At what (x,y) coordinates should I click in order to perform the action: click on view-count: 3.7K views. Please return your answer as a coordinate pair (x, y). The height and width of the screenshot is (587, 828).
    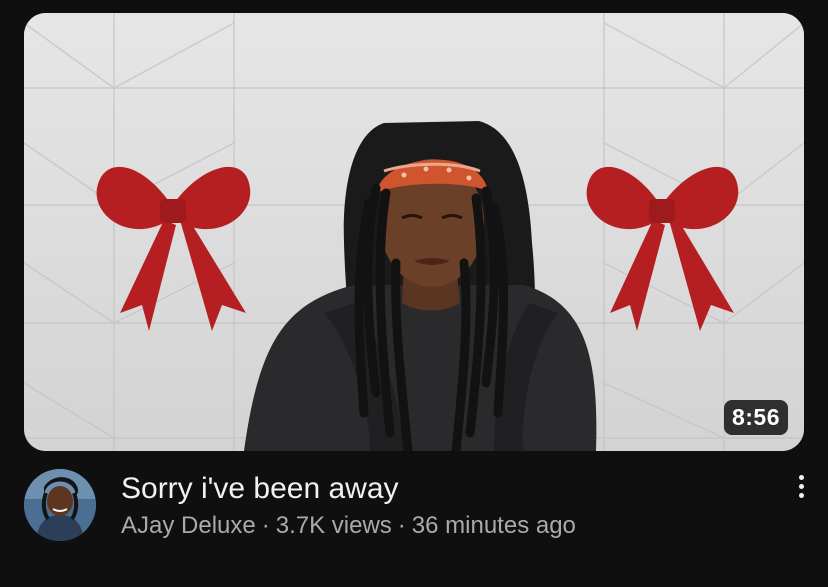
    Looking at the image, I should click on (333, 525).